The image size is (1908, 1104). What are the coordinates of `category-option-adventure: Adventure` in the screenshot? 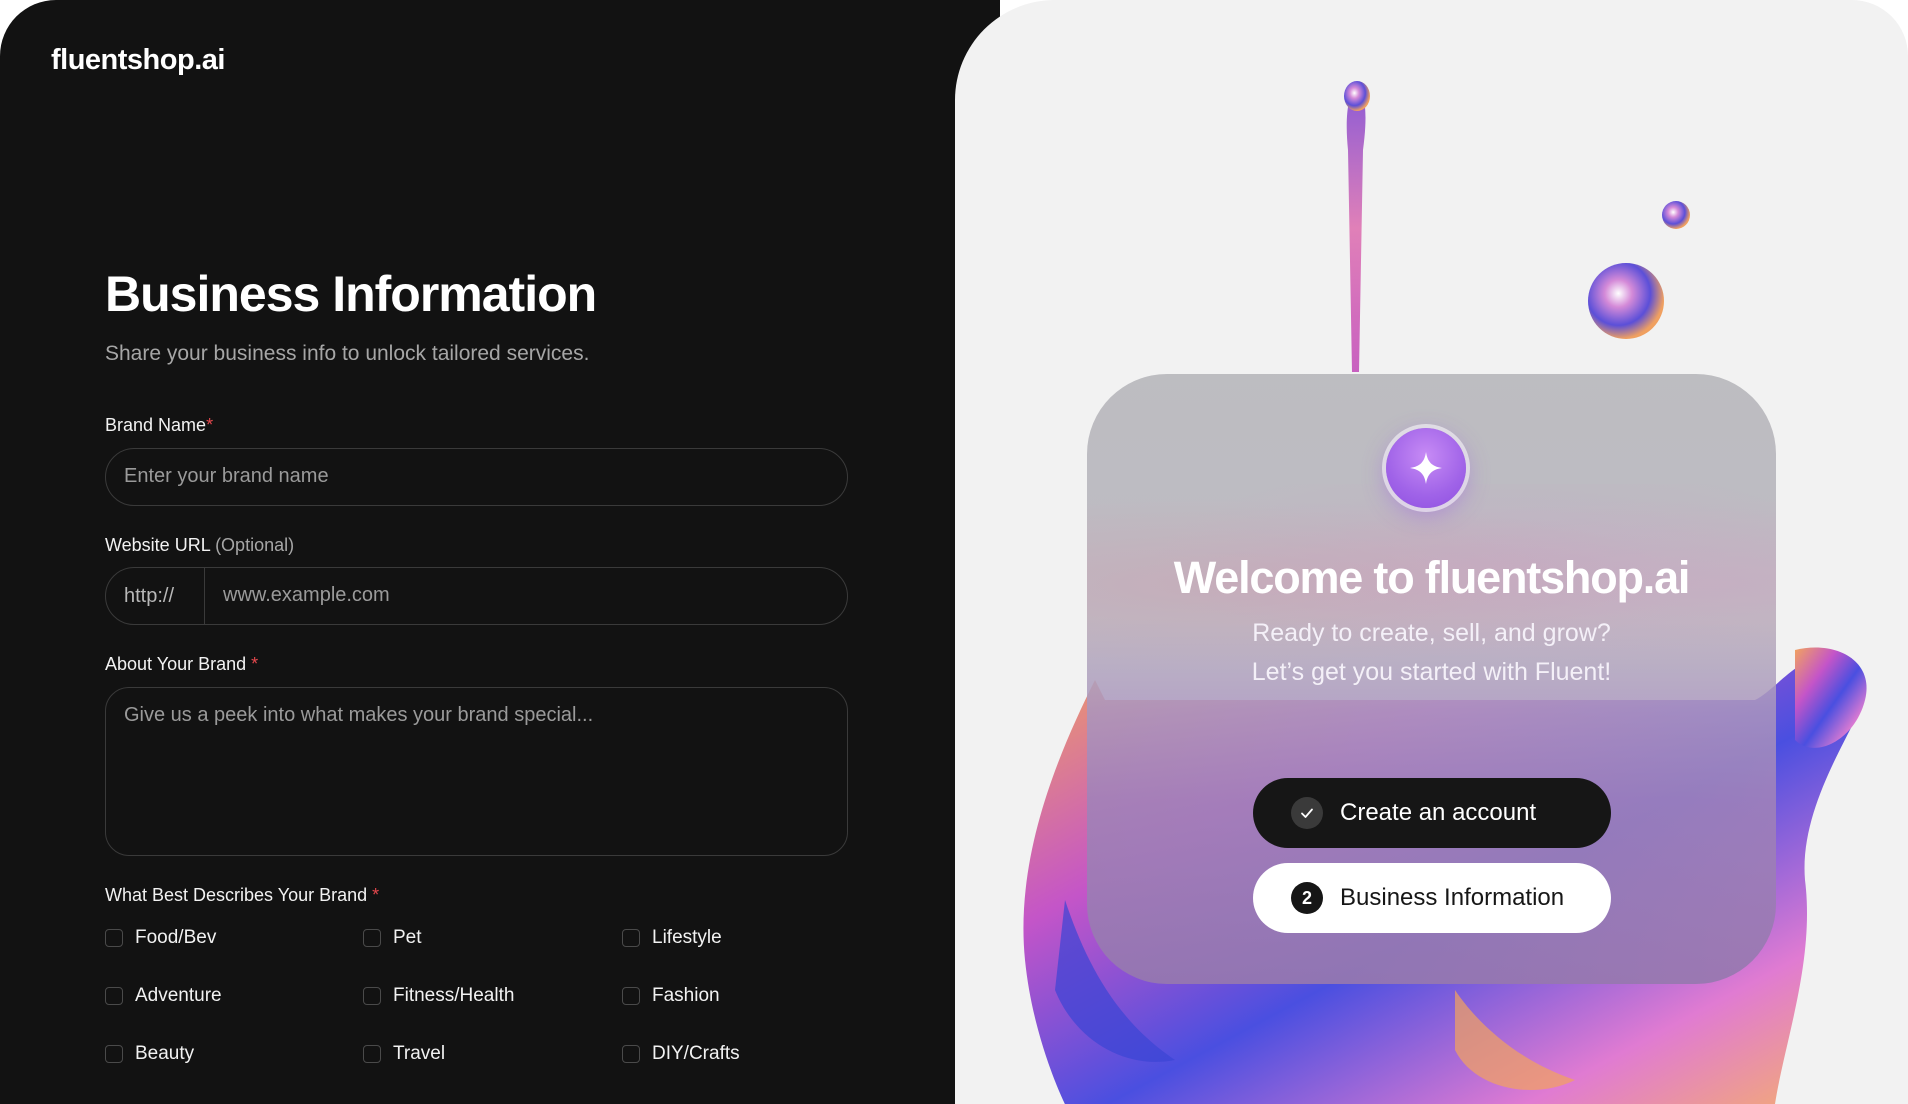 It's located at (163, 996).